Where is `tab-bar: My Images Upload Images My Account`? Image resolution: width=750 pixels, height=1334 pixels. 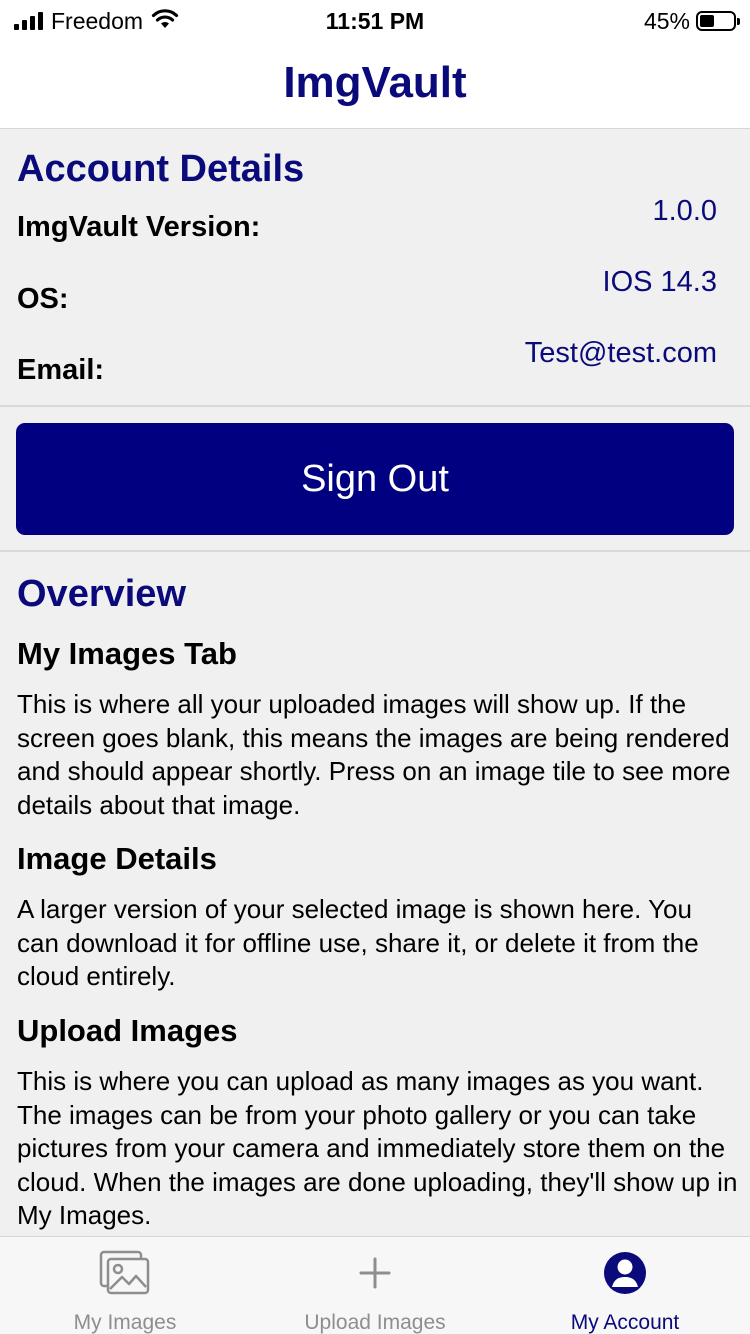
tab-bar: My Images Upload Images My Account is located at coordinates (375, 1285).